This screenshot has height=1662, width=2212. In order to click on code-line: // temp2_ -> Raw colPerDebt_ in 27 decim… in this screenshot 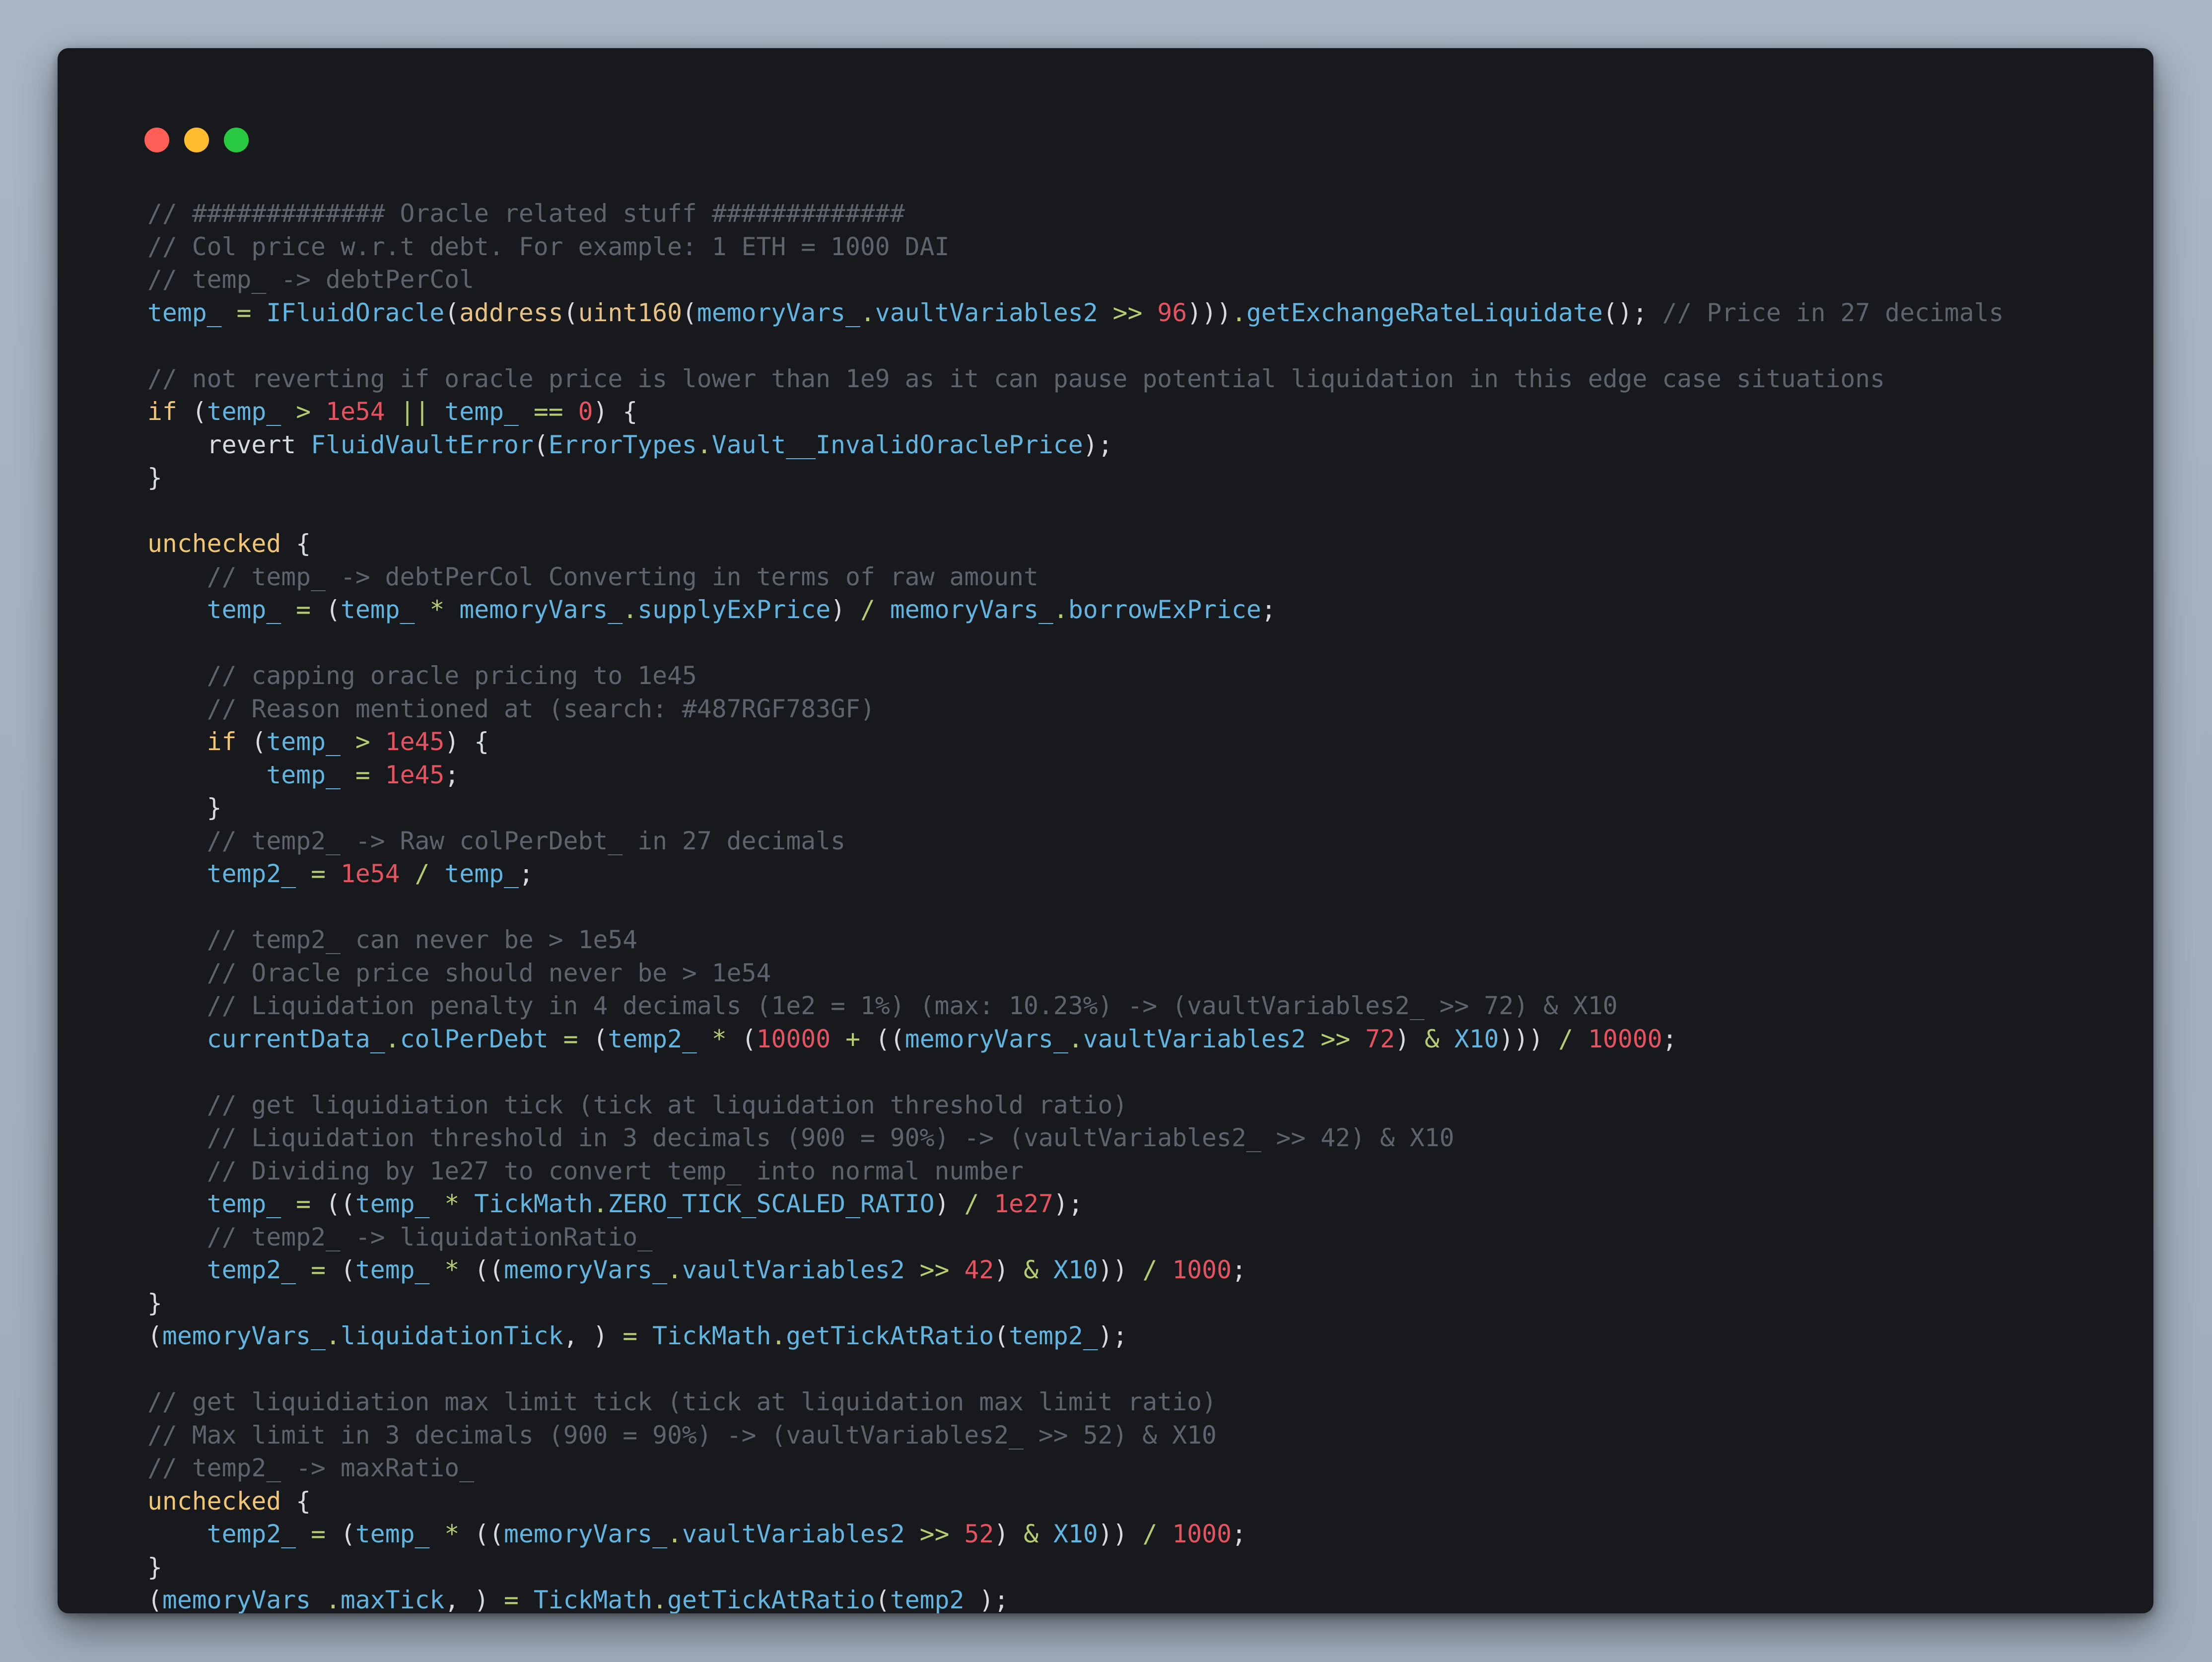, I will do `click(1075, 842)`.